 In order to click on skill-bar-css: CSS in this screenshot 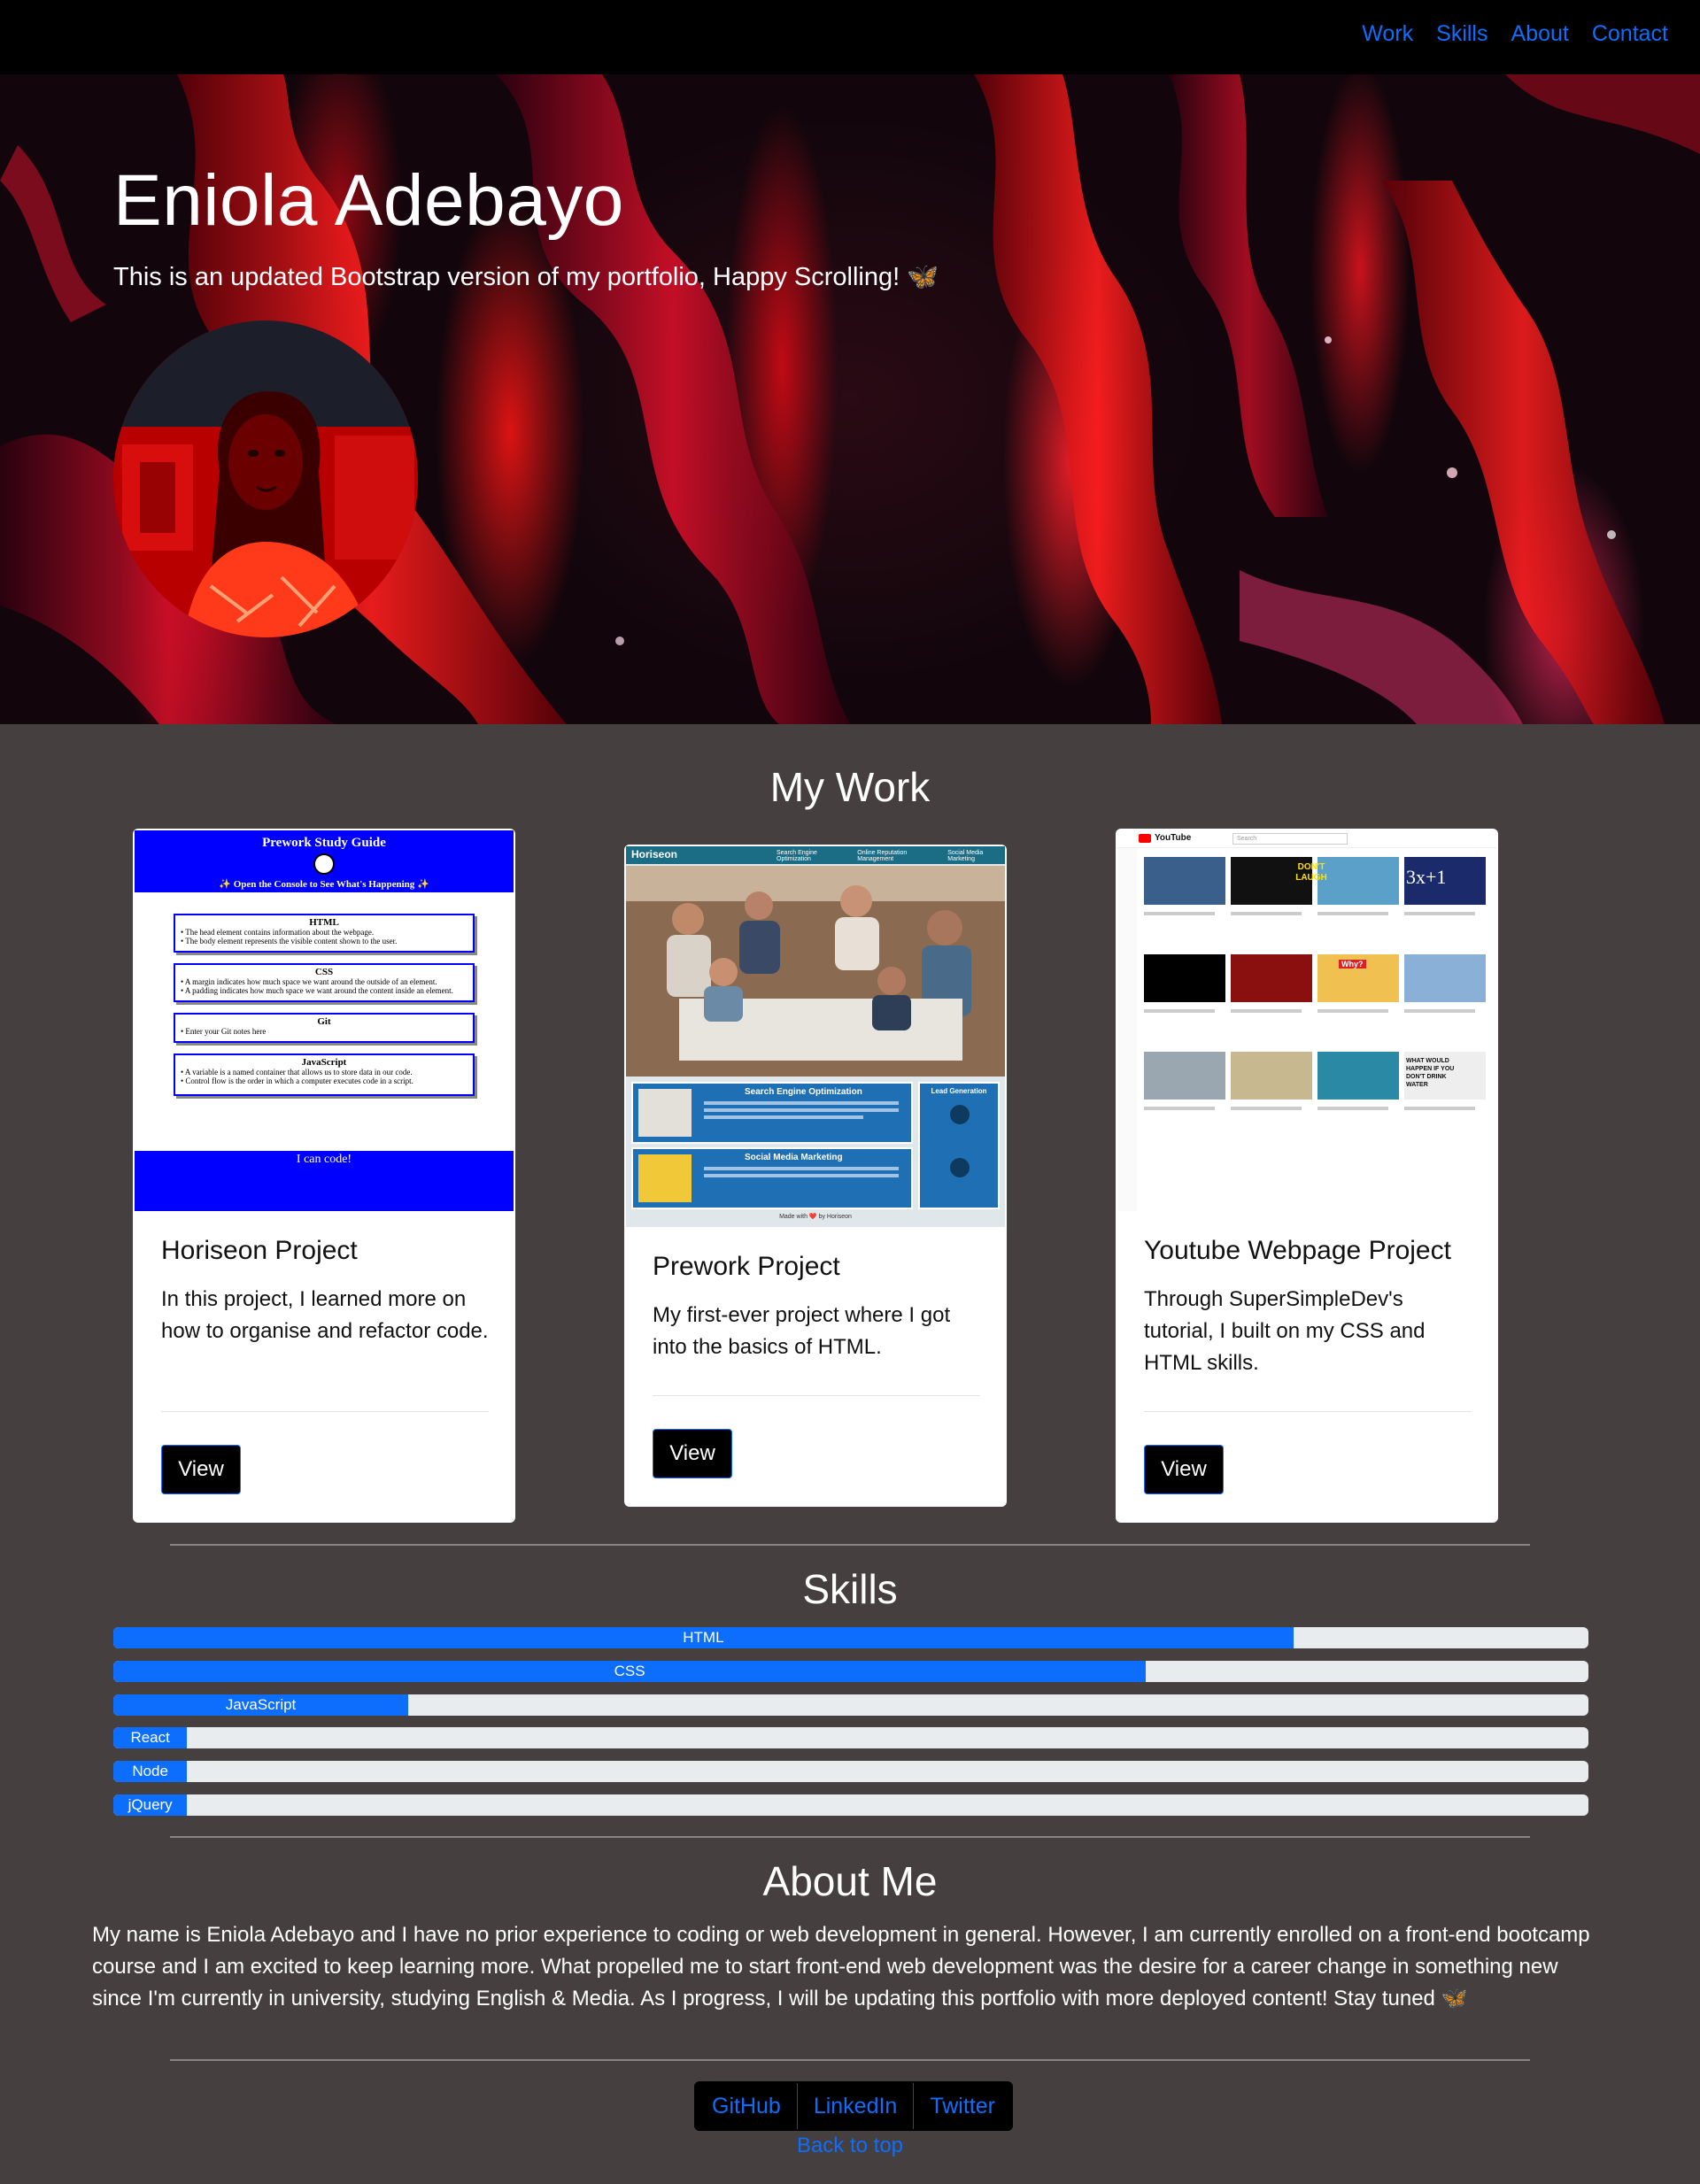, I will do `click(850, 1671)`.